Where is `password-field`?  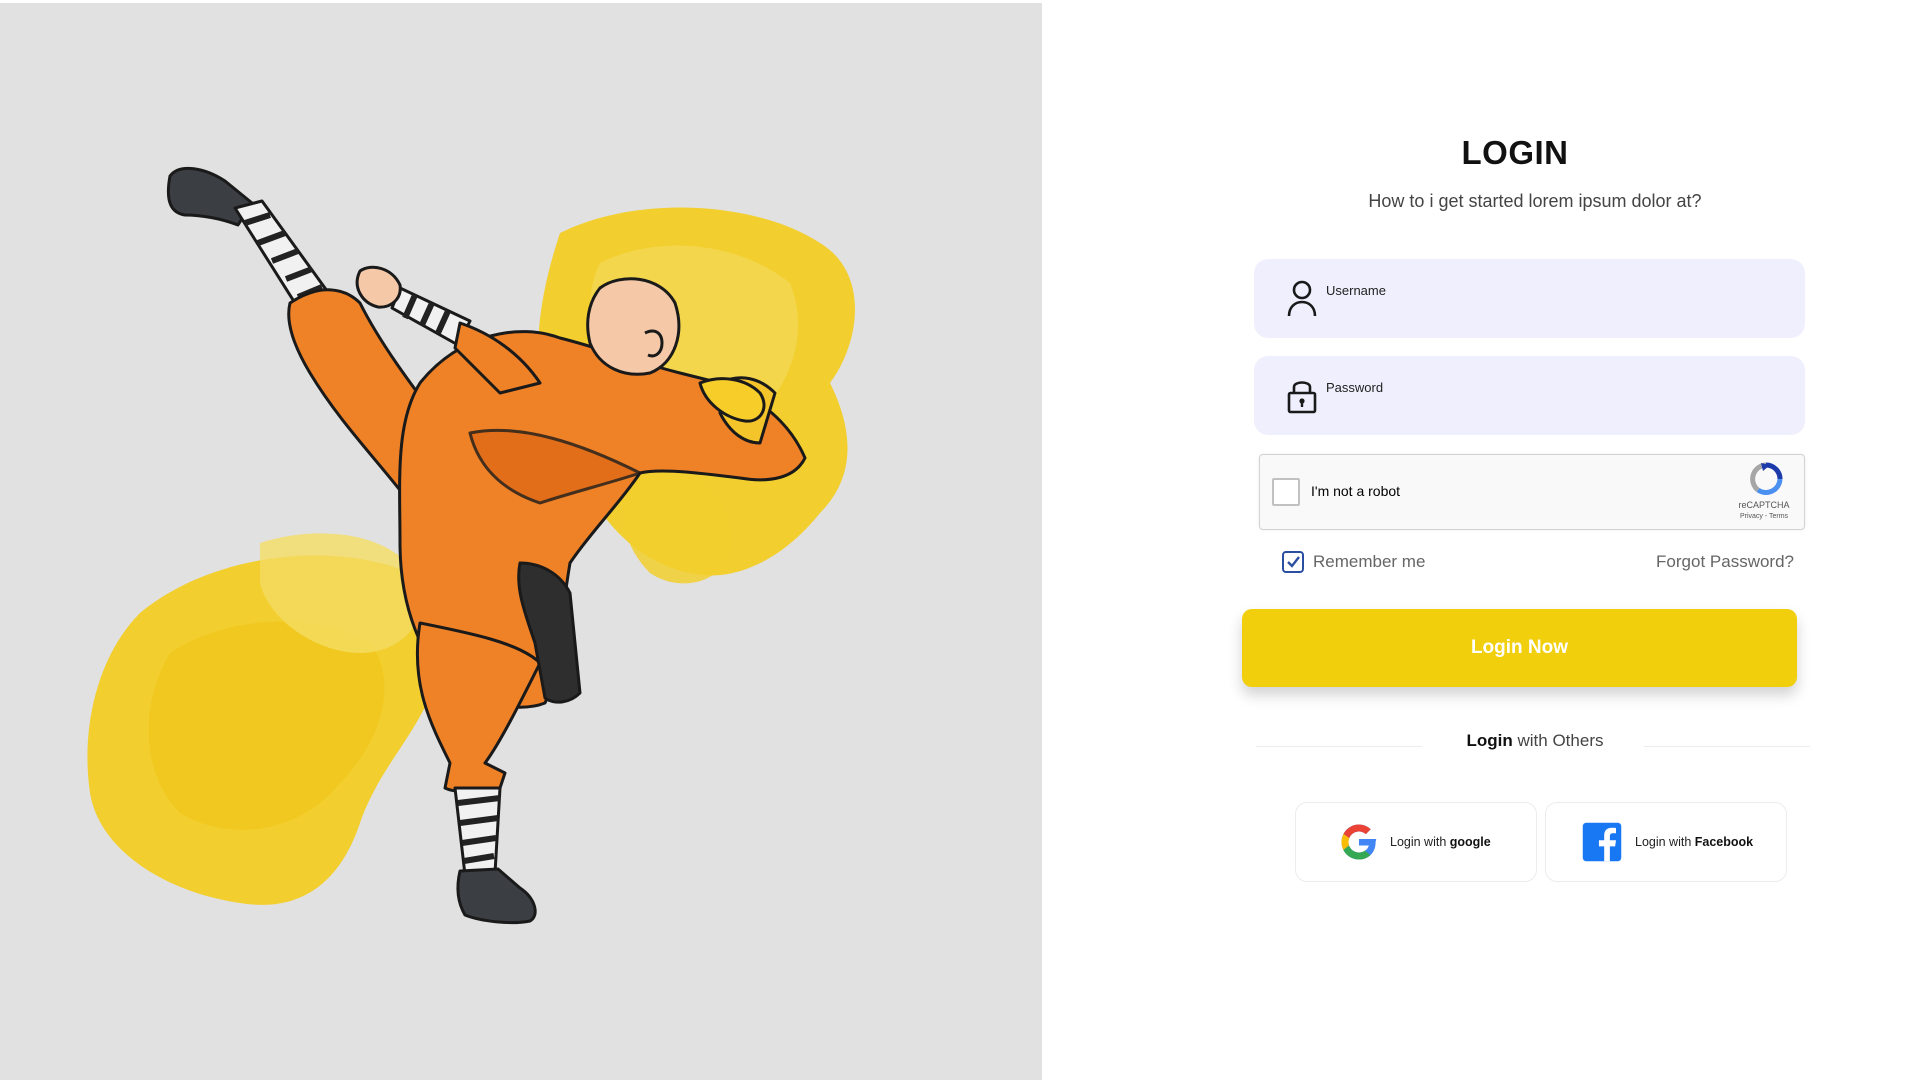 password-field is located at coordinates (1529, 395).